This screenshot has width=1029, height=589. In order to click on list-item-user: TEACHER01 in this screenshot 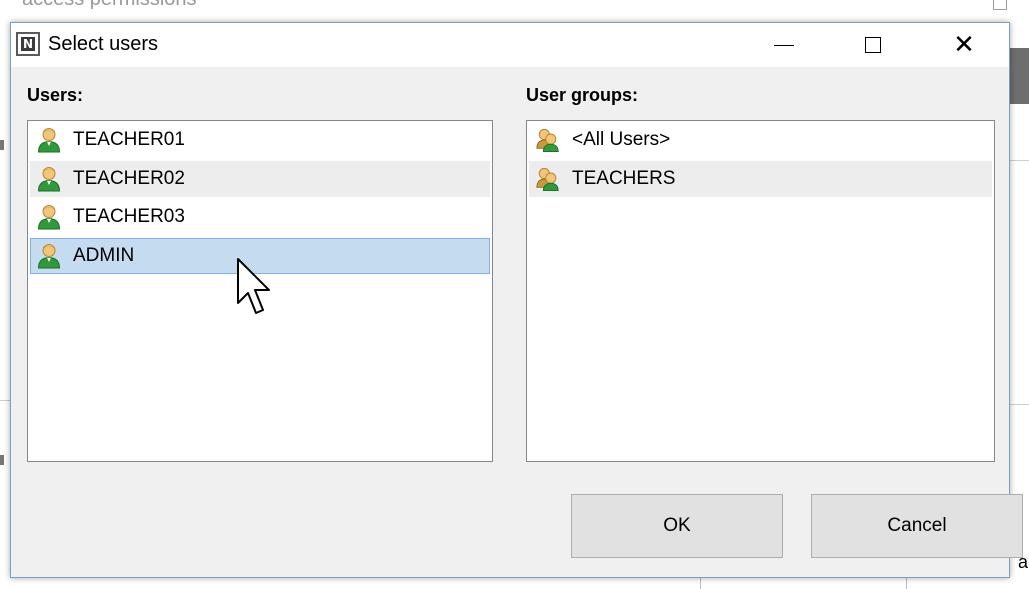, I will do `click(260, 140)`.